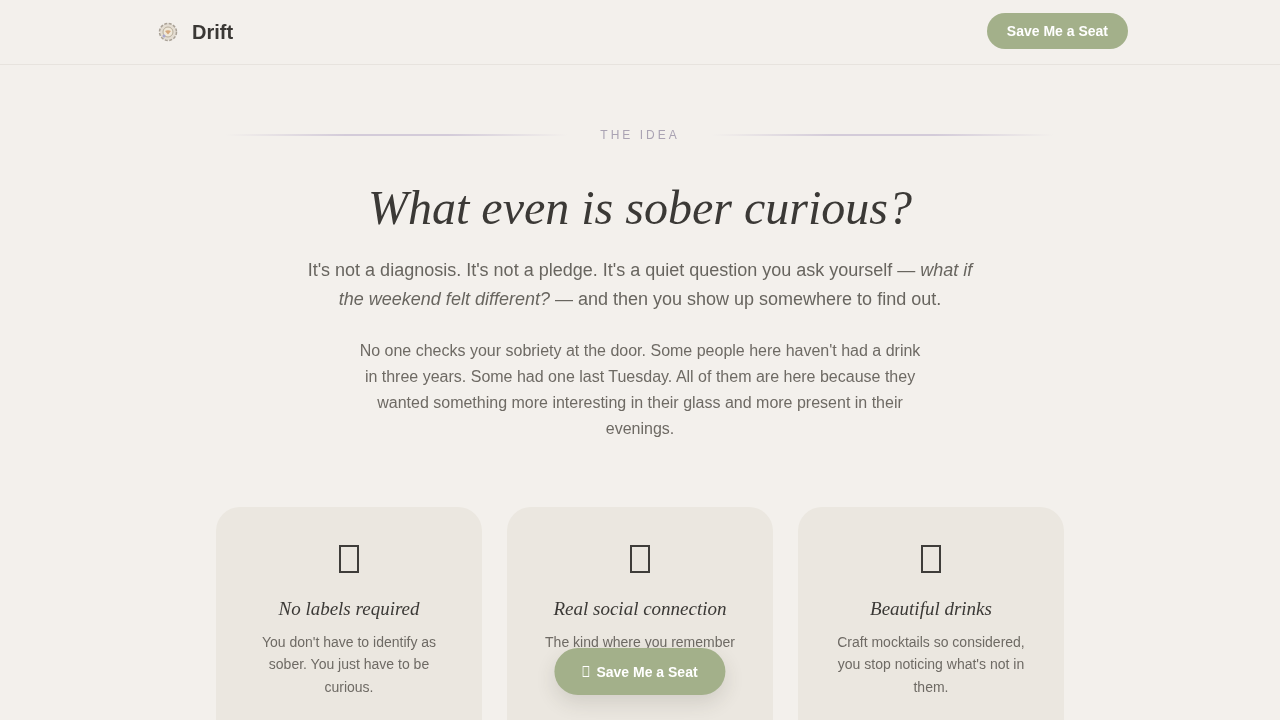  What do you see at coordinates (213, 32) in the screenshot?
I see `brand-name: Drift` at bounding box center [213, 32].